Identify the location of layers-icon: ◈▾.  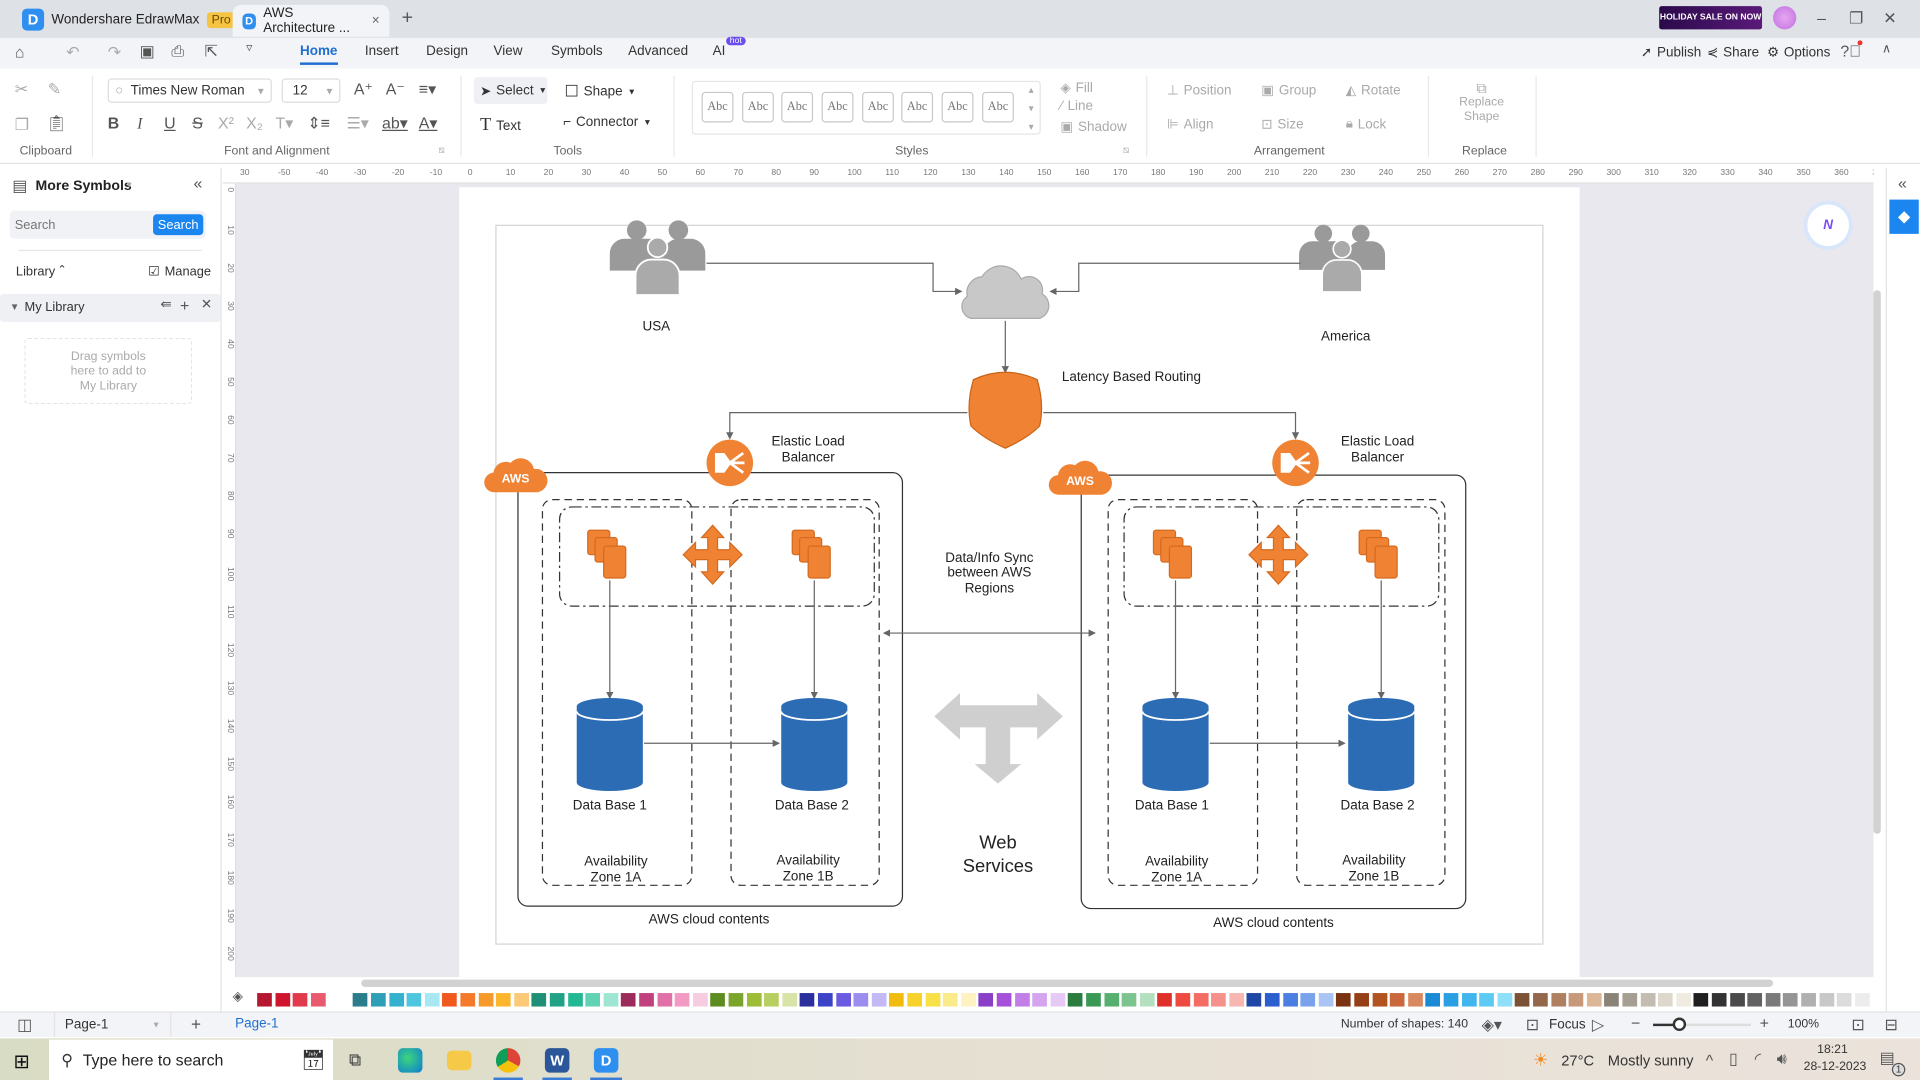
(1492, 1024).